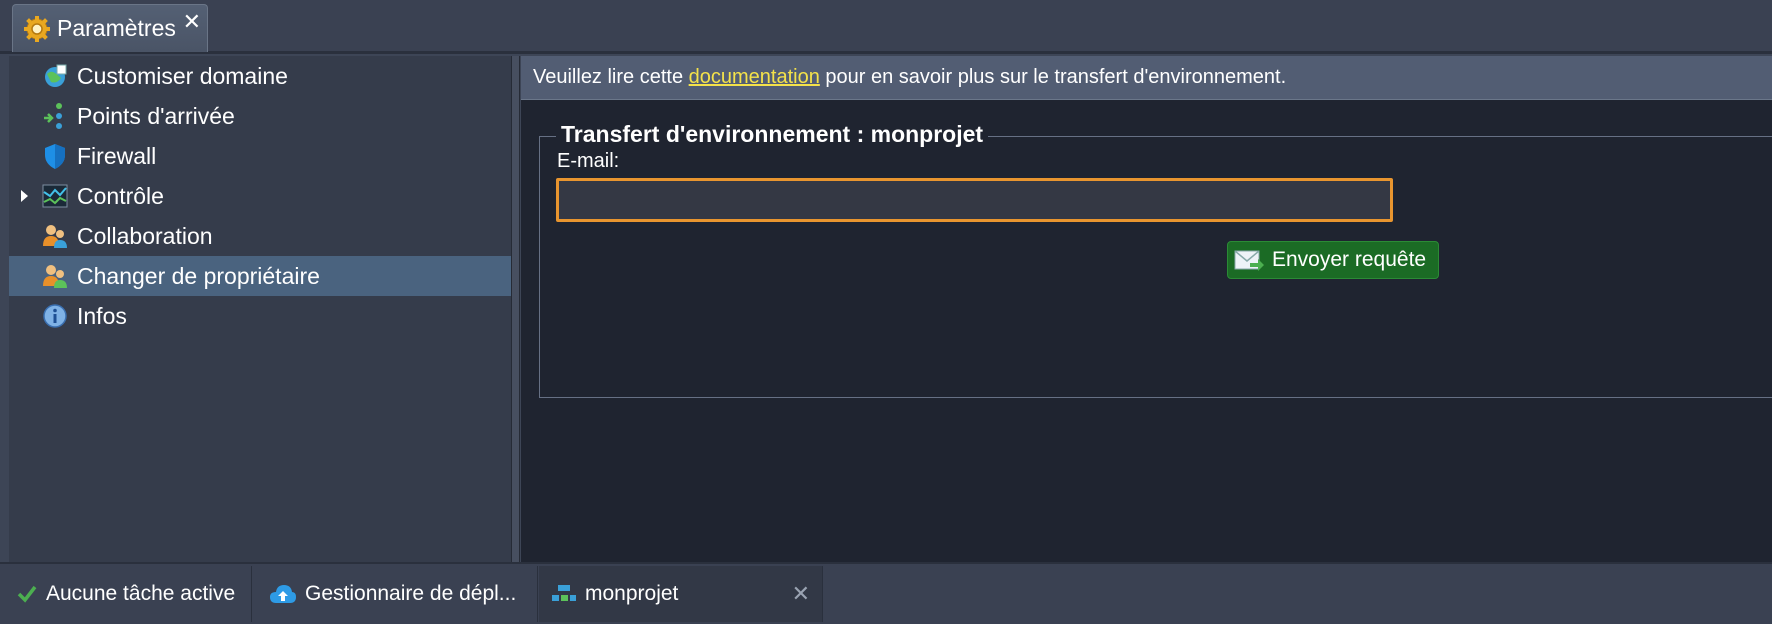  What do you see at coordinates (116, 28) in the screenshot?
I see `tab-label: Paramètres` at bounding box center [116, 28].